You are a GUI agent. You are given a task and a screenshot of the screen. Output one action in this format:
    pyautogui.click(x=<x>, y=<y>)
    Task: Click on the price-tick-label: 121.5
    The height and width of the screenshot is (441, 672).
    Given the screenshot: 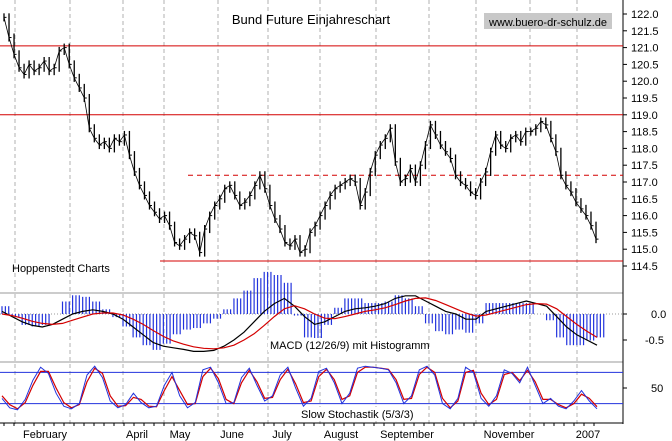 What is the action you would take?
    pyautogui.click(x=645, y=32)
    